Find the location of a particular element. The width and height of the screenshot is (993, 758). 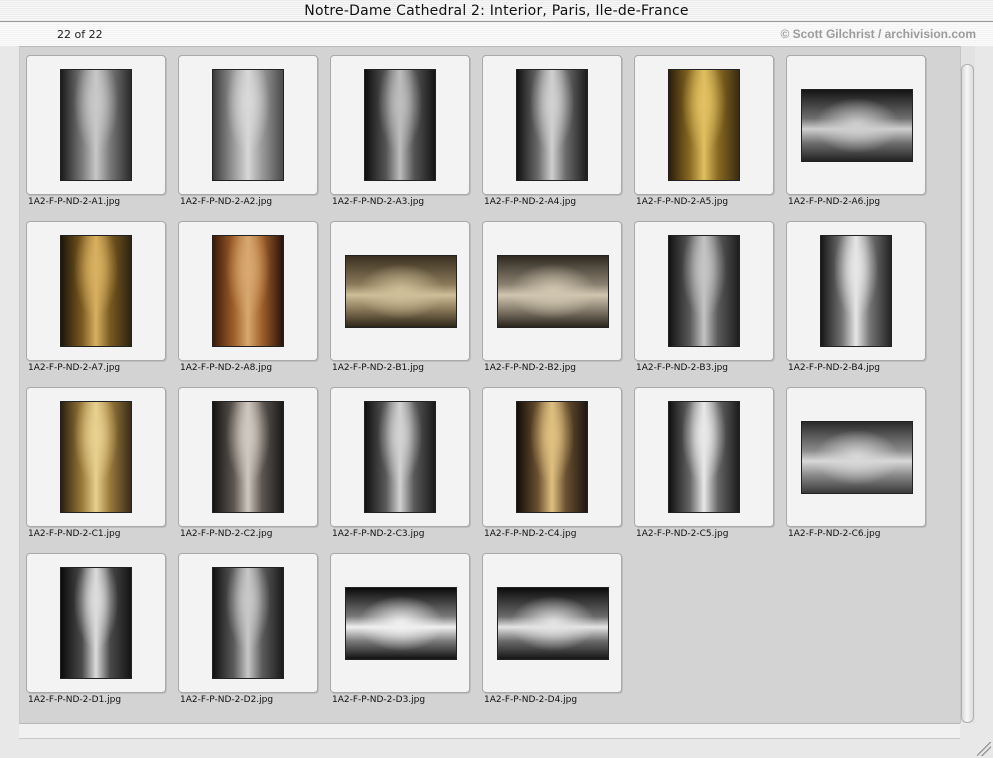

thumbnail-item: 1A2-F-P-ND-2-C1.jpg is located at coordinates (96, 470).